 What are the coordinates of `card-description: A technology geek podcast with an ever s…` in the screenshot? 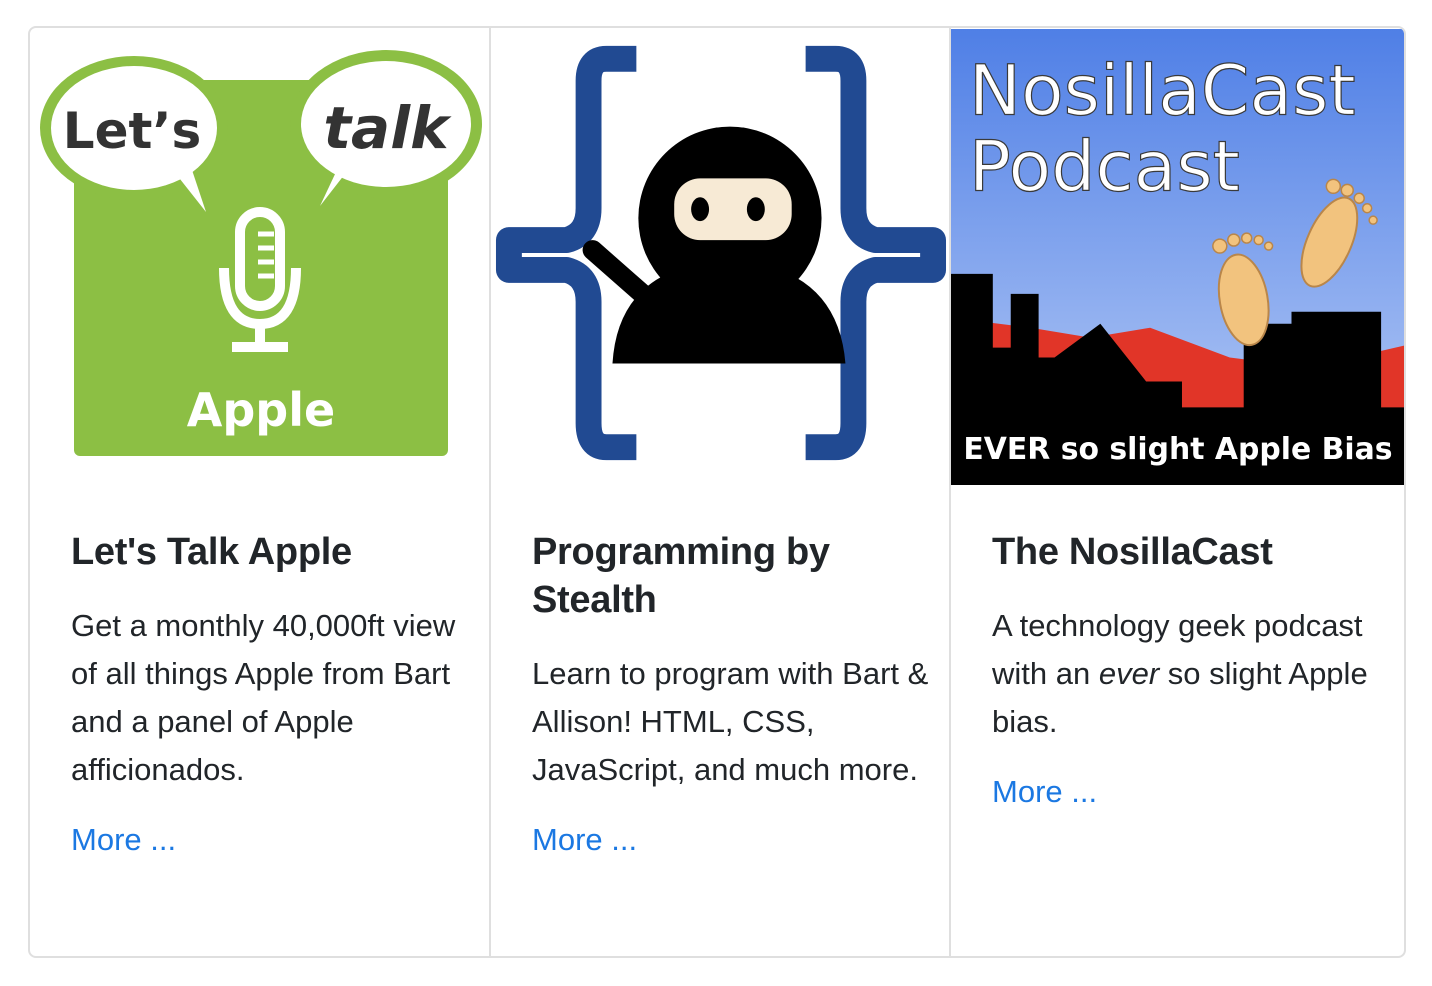 It's located at (1188, 674).